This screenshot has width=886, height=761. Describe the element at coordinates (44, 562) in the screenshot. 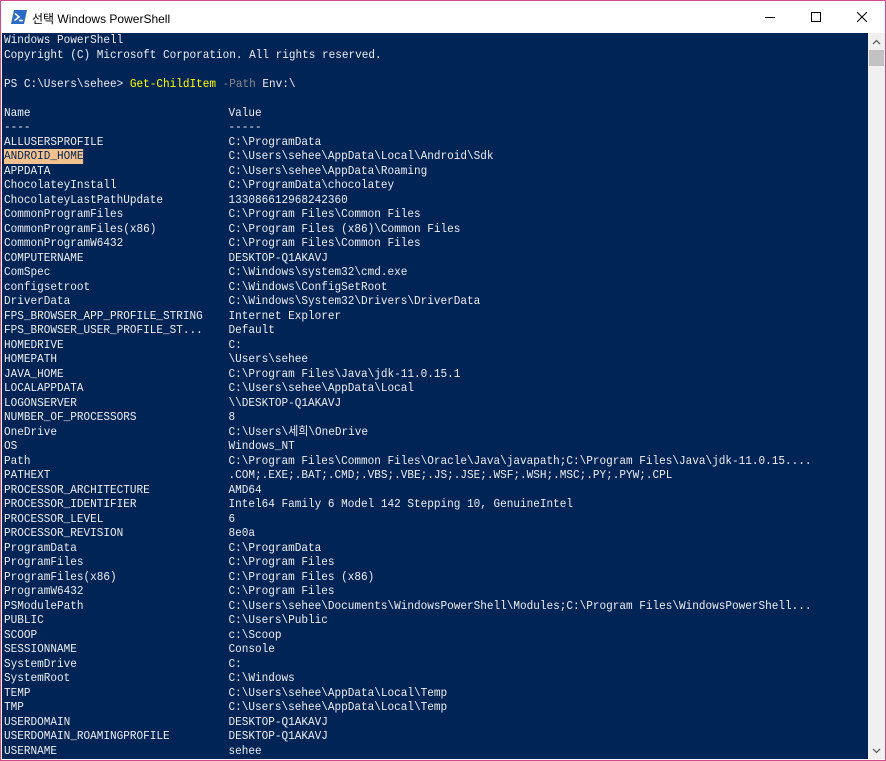

I see `env-var-name: ProgramFiles` at that location.